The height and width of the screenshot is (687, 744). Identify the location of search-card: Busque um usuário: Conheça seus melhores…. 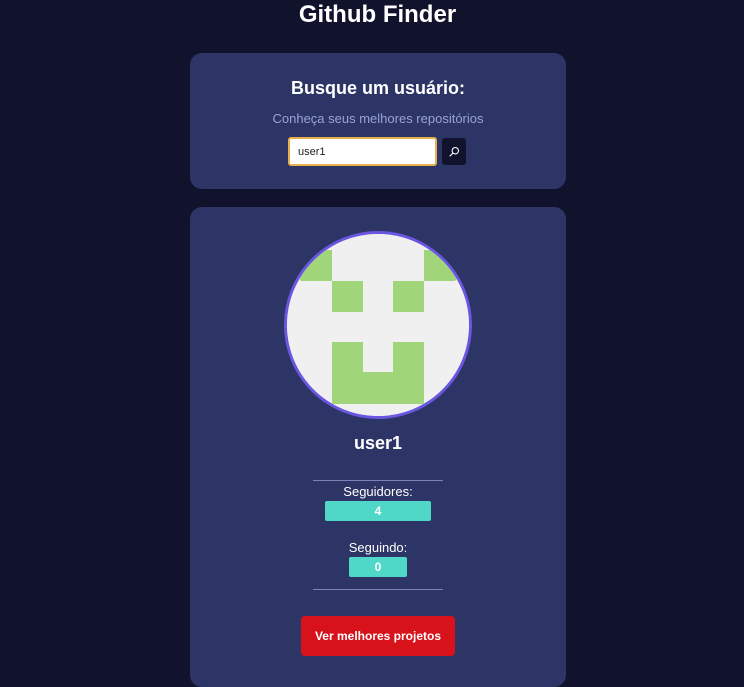
(378, 121).